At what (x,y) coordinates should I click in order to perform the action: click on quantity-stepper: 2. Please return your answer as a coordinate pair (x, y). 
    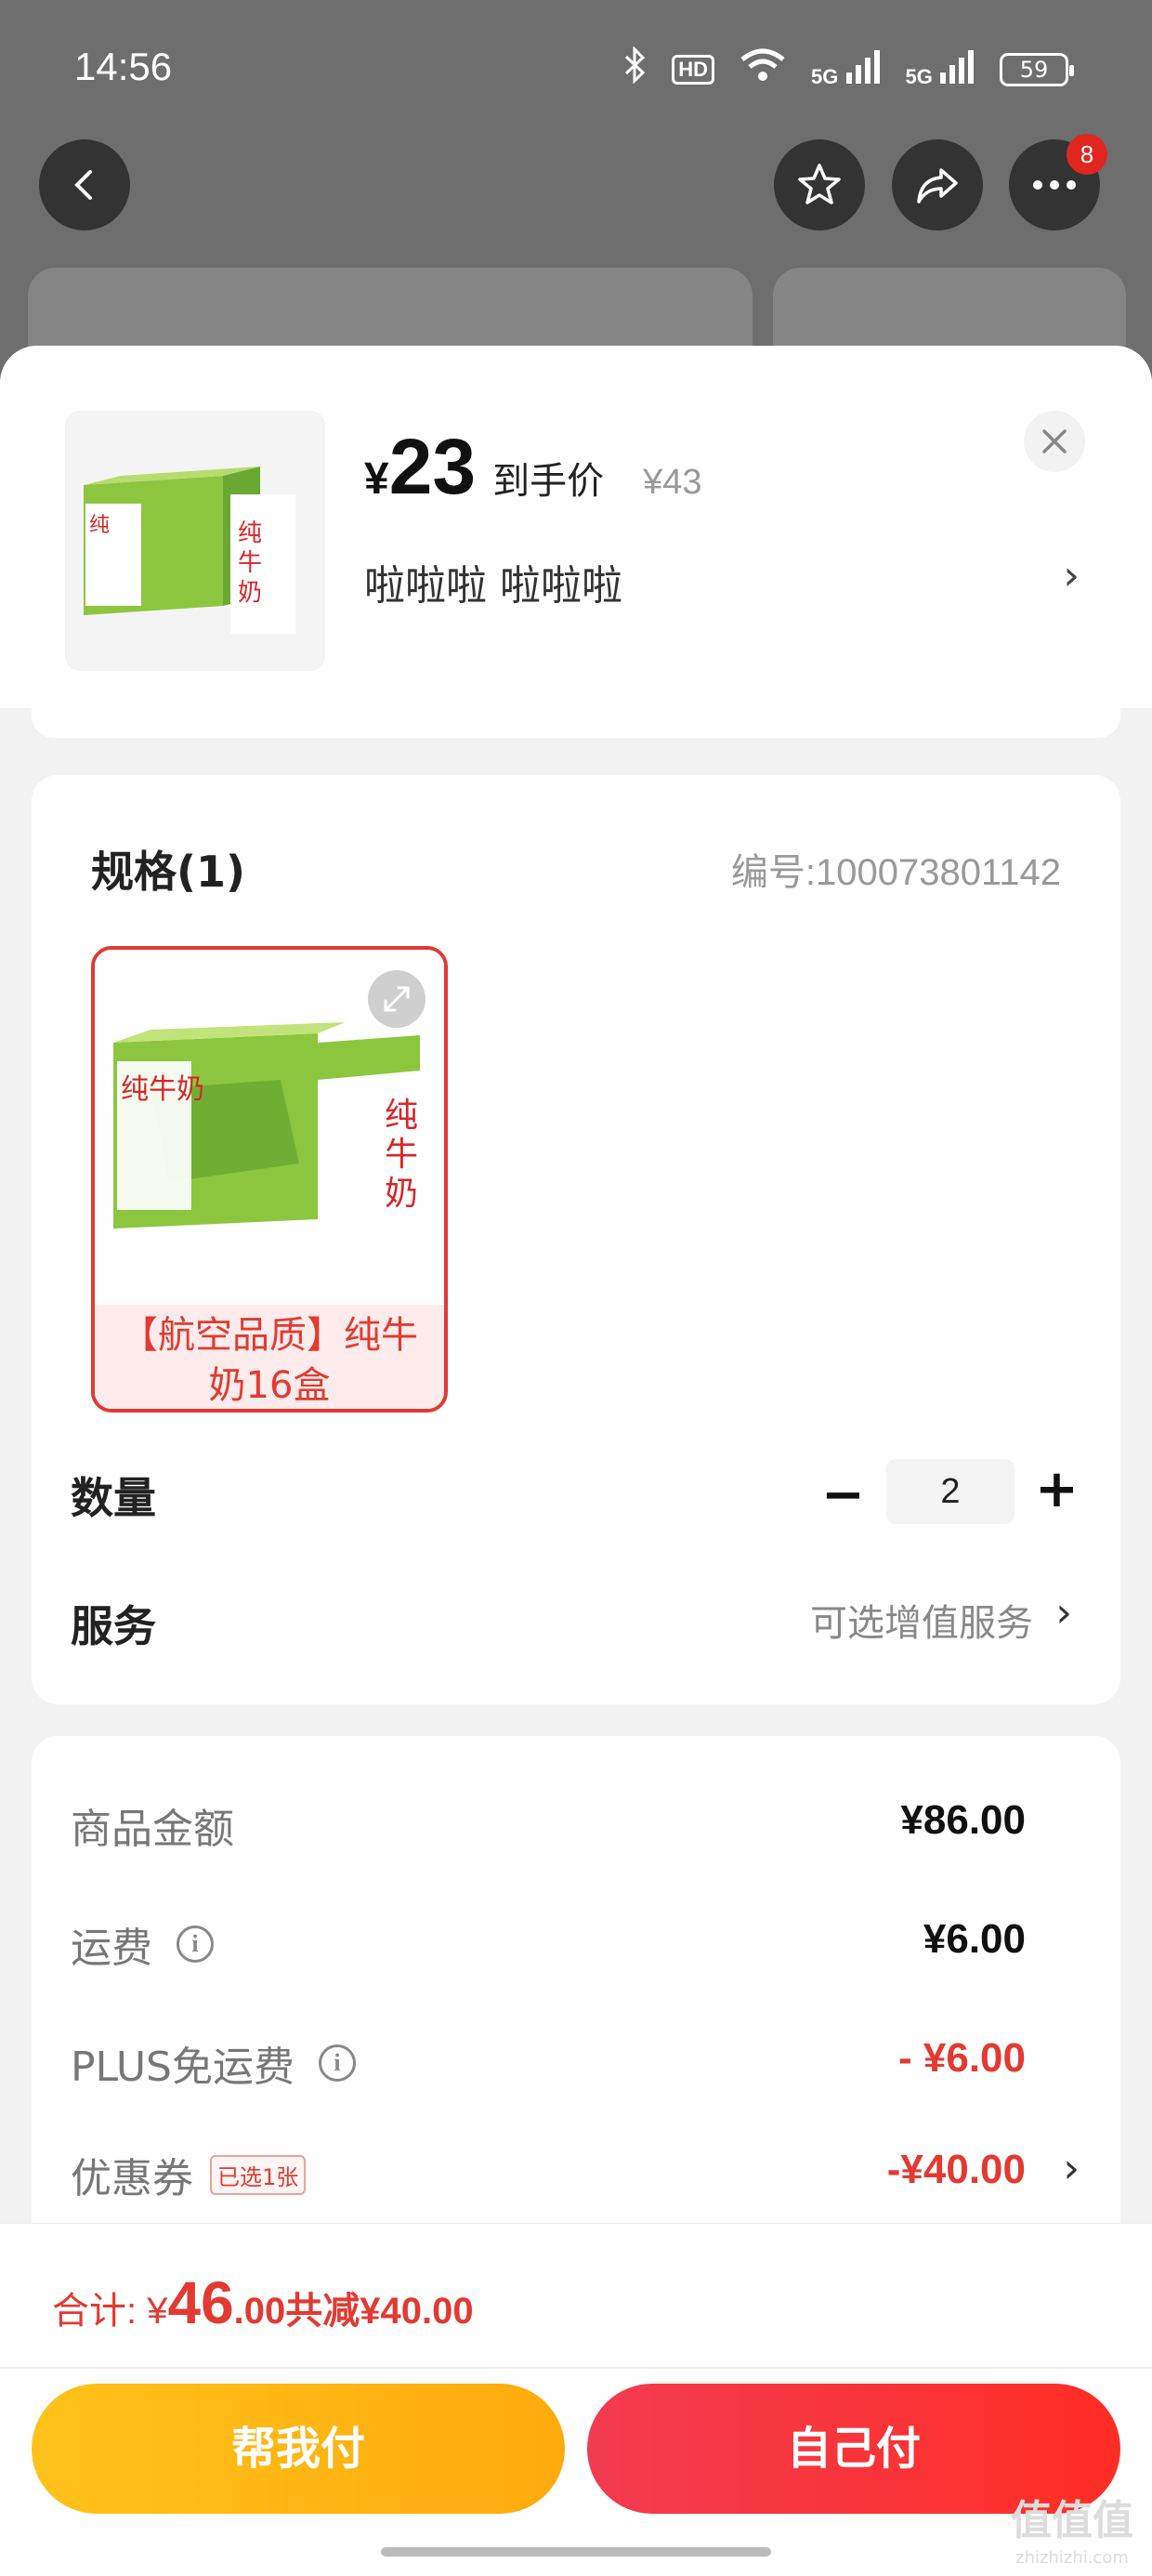
    Looking at the image, I should click on (950, 1491).